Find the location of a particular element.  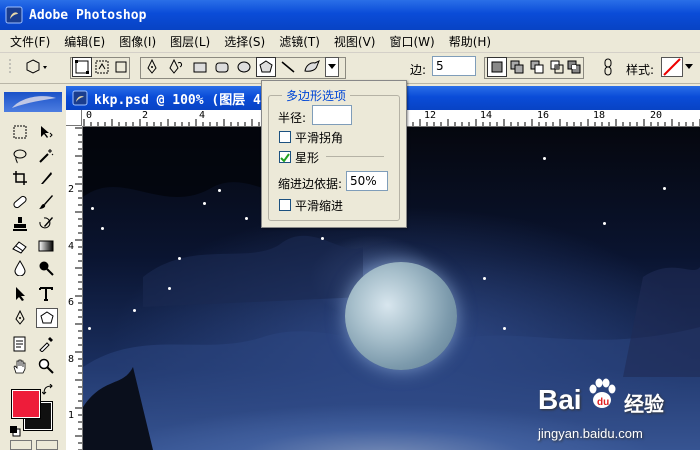

magic-wand-tool is located at coordinates (46, 156).